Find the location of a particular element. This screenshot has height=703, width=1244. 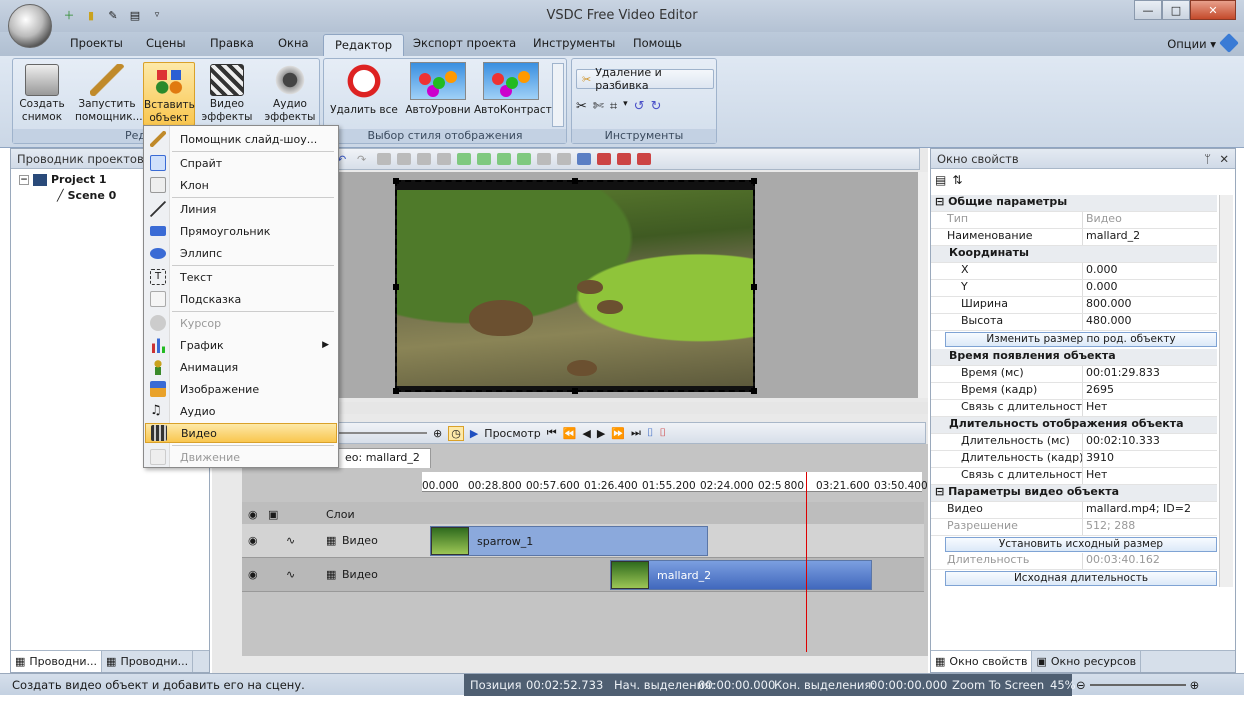

clear-icon is located at coordinates (644, 159).